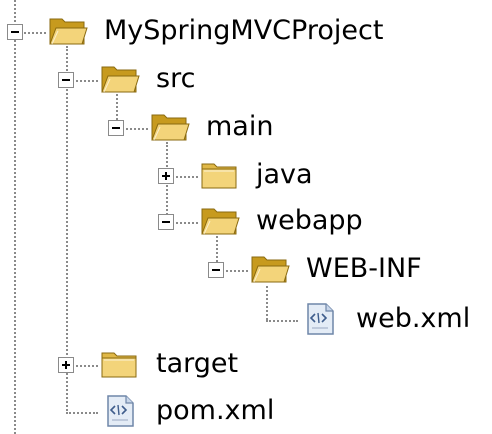 This screenshot has height=434, width=492. What do you see at coordinates (239, 127) in the screenshot?
I see `tree-node-label: main` at bounding box center [239, 127].